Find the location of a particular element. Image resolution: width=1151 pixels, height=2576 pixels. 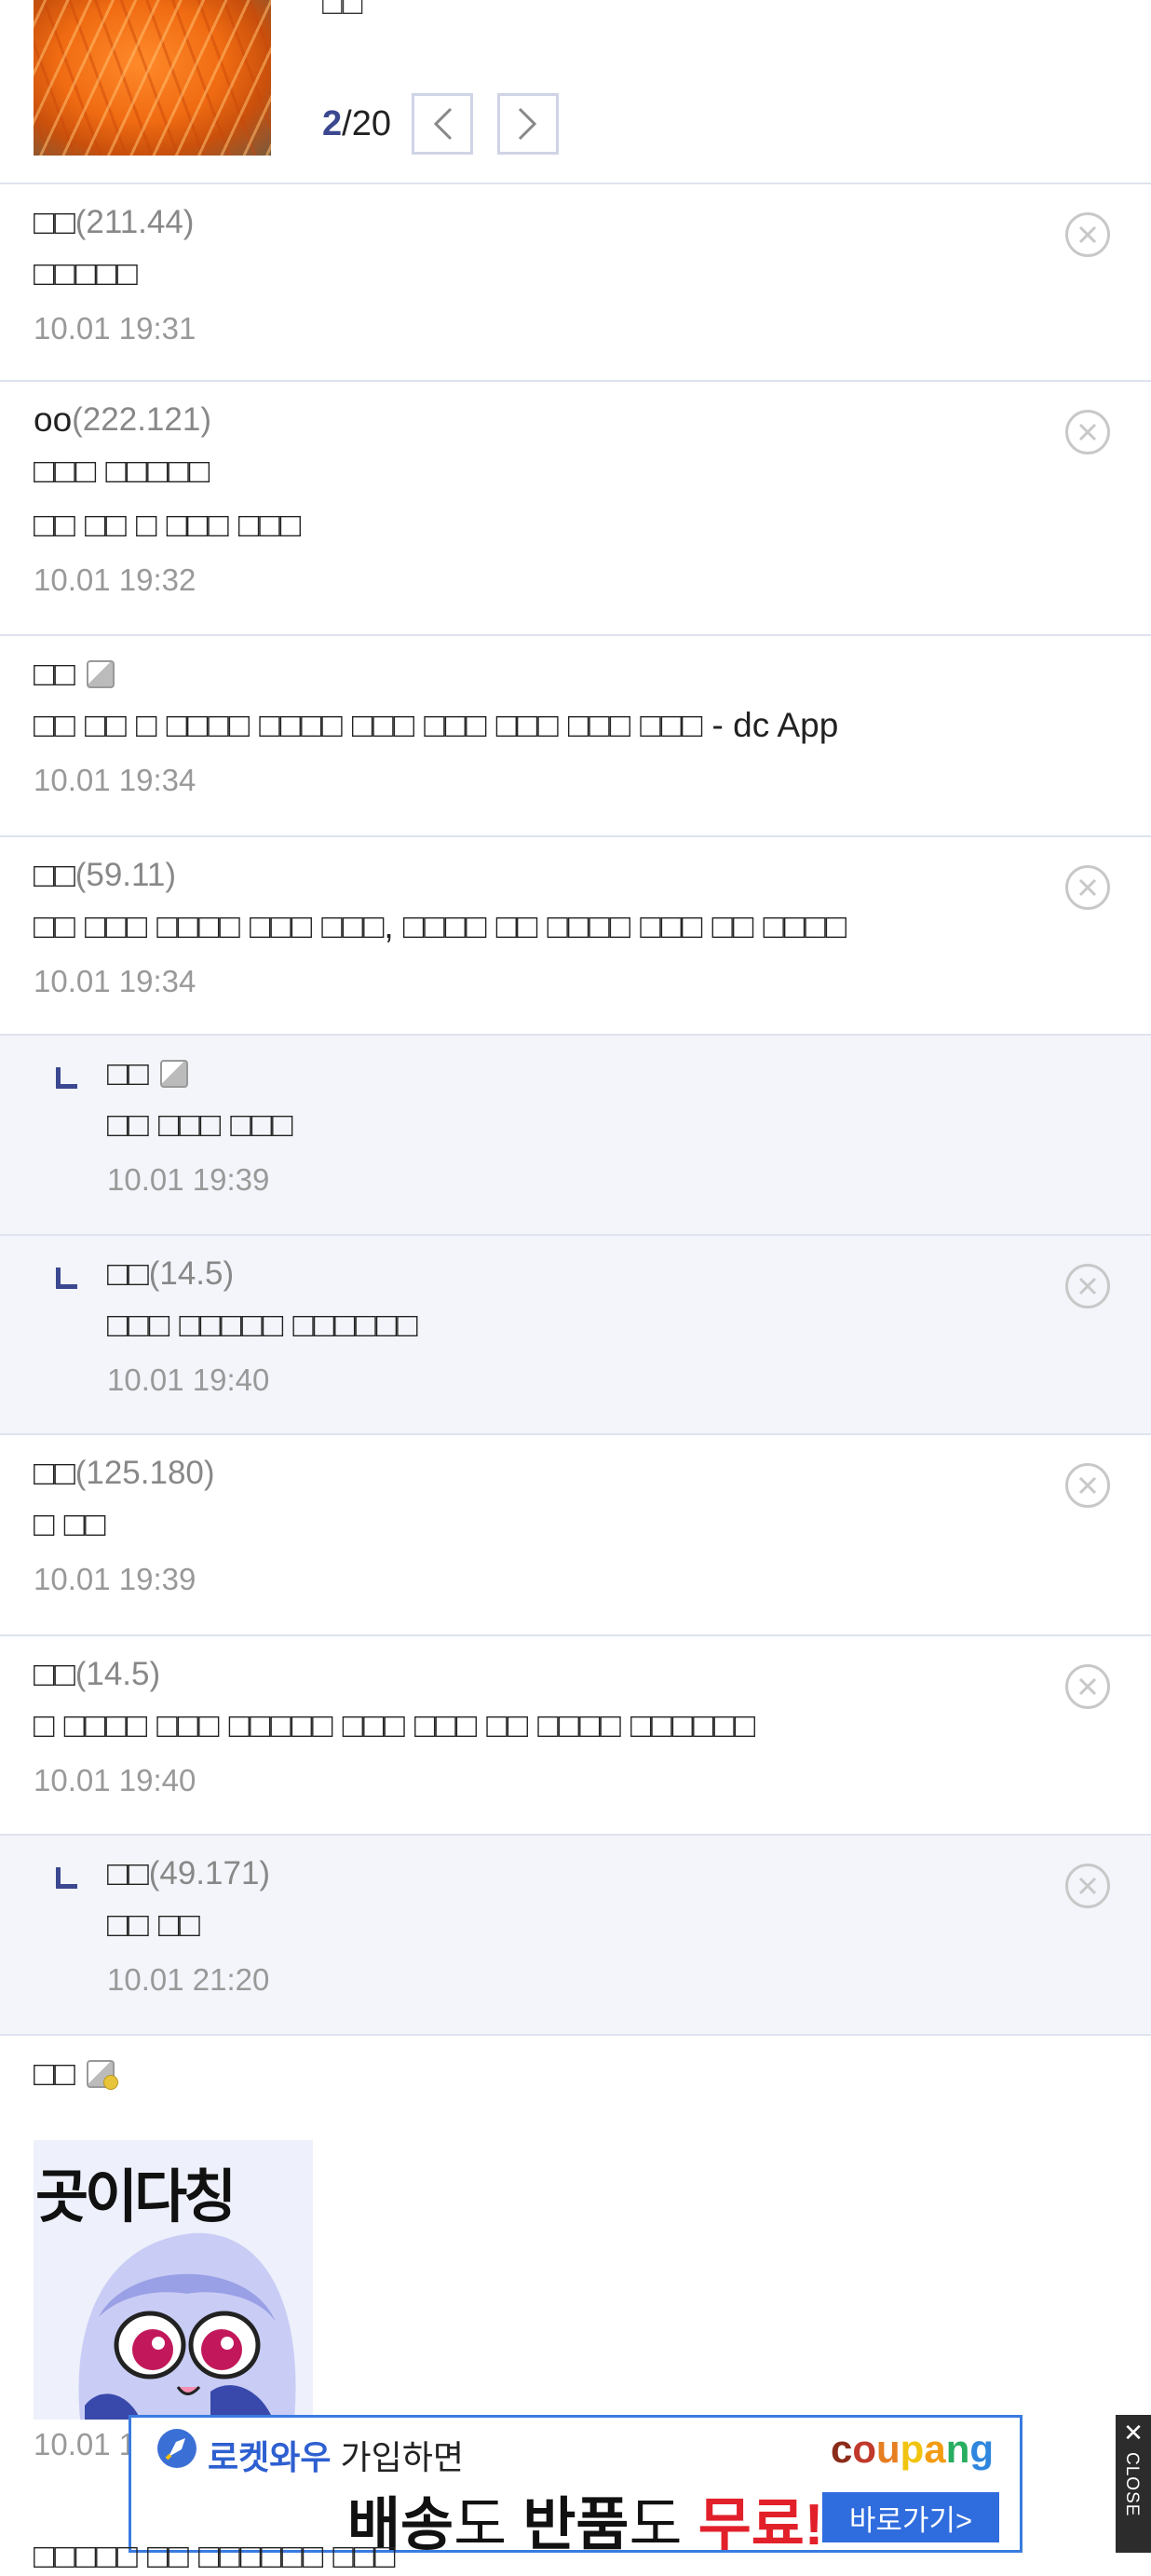

comment-header: □□ (49.171) is located at coordinates (188, 1873).